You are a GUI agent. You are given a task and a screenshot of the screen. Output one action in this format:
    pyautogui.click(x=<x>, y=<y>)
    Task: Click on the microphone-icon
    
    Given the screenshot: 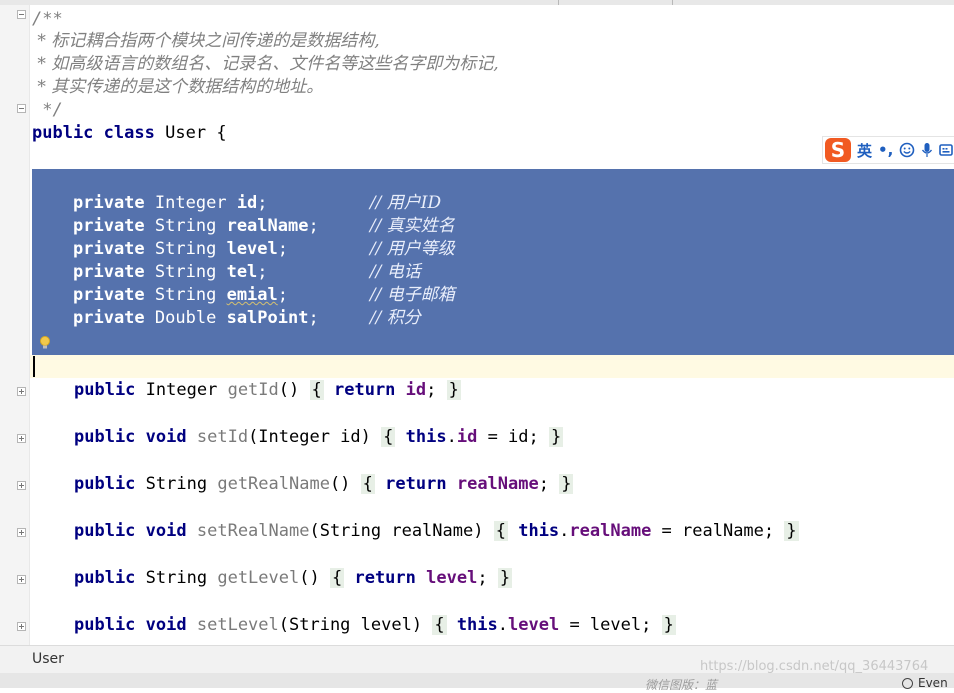 What is the action you would take?
    pyautogui.click(x=927, y=150)
    